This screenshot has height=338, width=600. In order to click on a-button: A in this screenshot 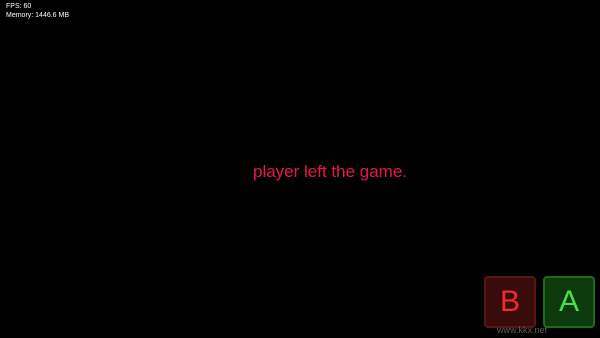, I will do `click(569, 302)`.